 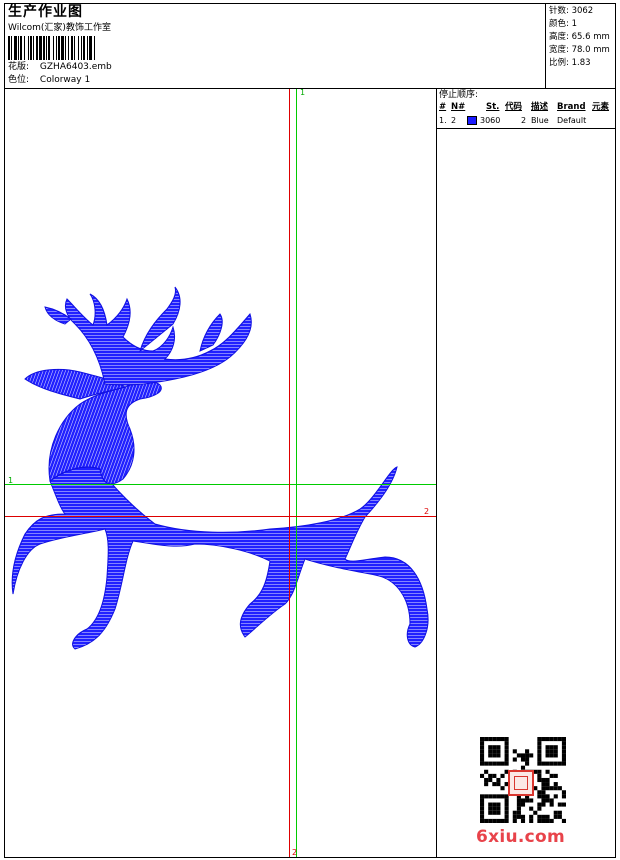 I want to click on red-vertical-axis, so click(x=289, y=473).